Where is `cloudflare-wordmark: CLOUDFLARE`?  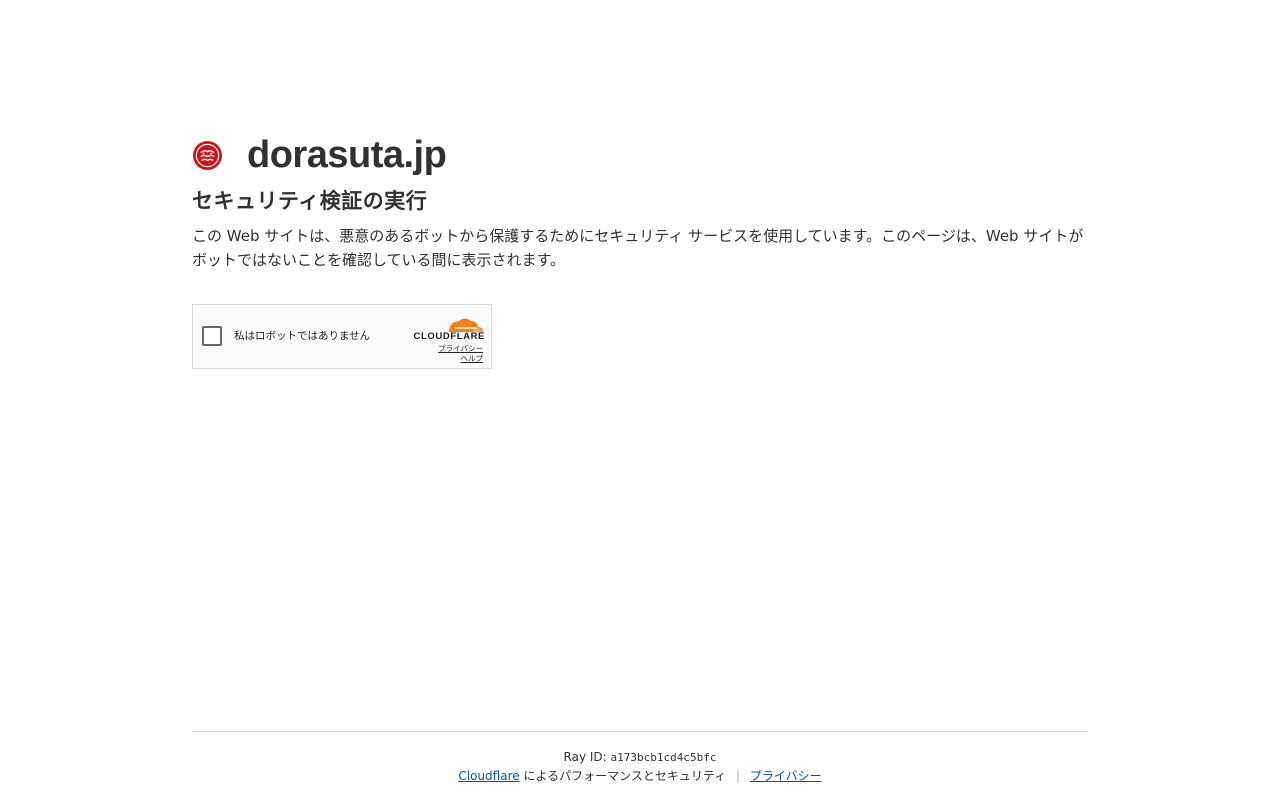 cloudflare-wordmark: CLOUDFLARE is located at coordinates (449, 336).